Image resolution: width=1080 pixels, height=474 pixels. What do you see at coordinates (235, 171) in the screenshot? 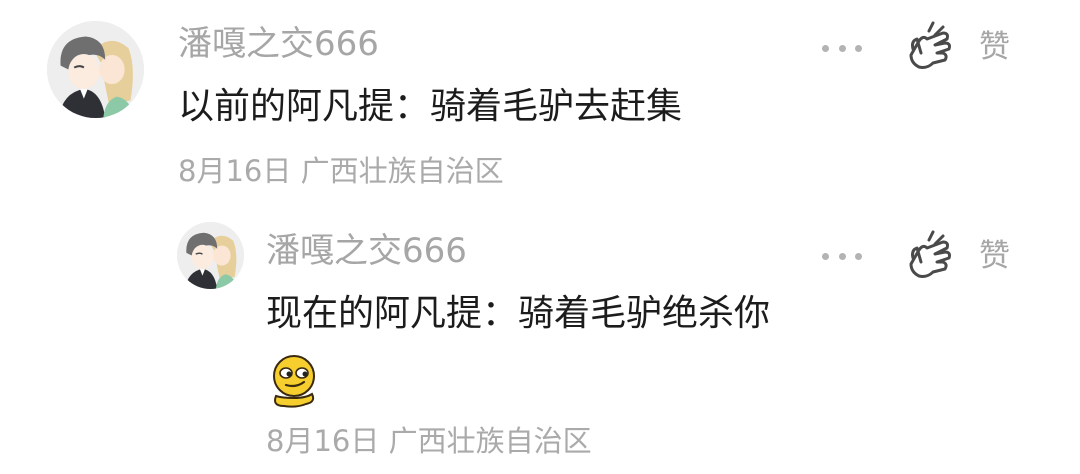
I see `comment-date: 8月16日` at bounding box center [235, 171].